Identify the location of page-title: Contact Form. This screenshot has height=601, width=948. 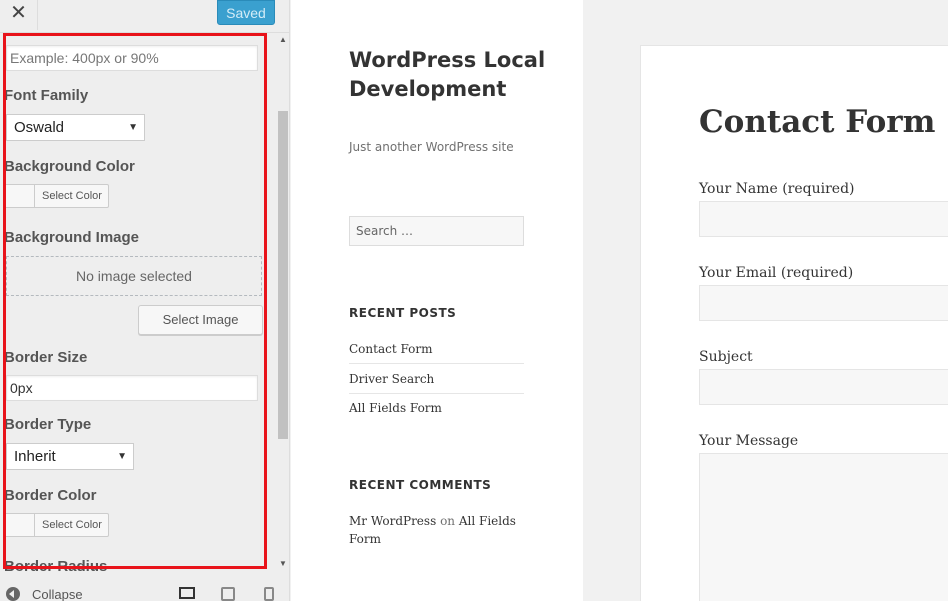
(817, 122).